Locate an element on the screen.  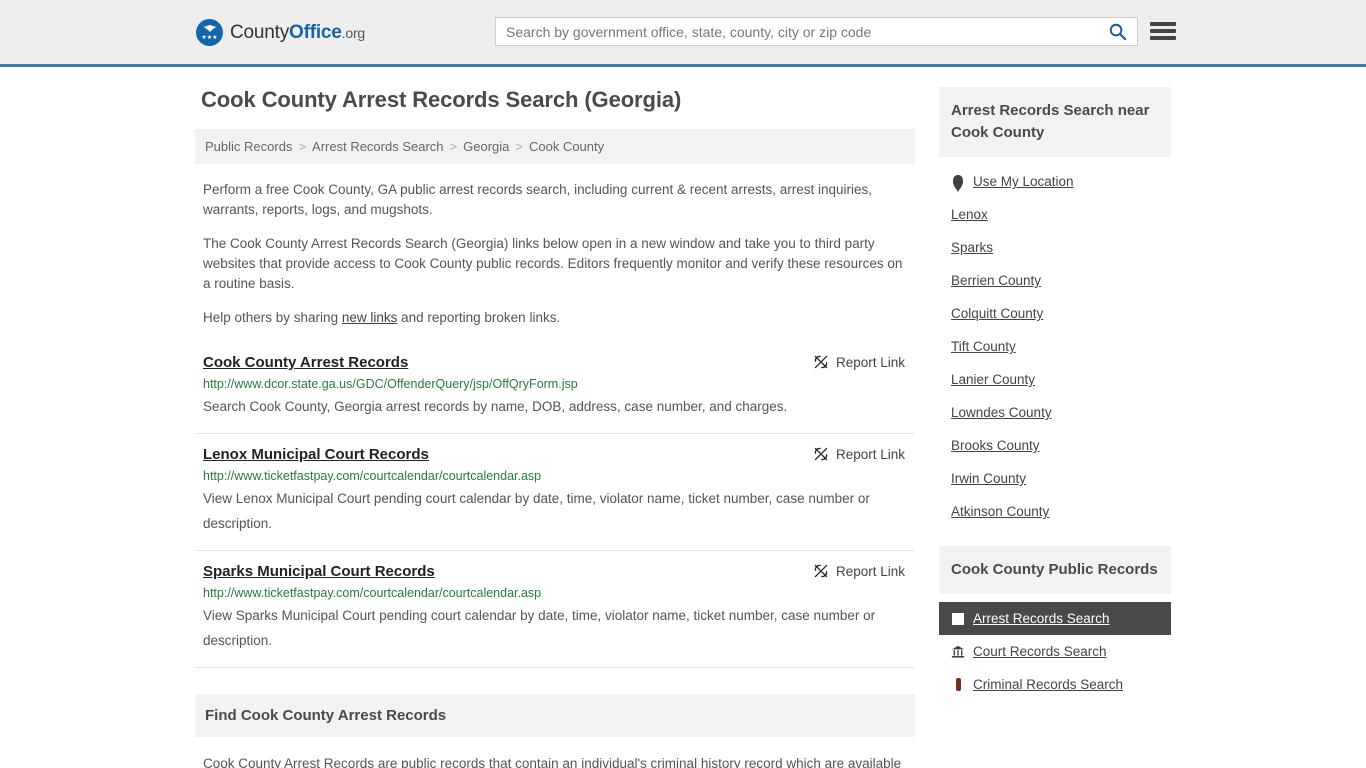
courthouse-icon is located at coordinates (958, 652).